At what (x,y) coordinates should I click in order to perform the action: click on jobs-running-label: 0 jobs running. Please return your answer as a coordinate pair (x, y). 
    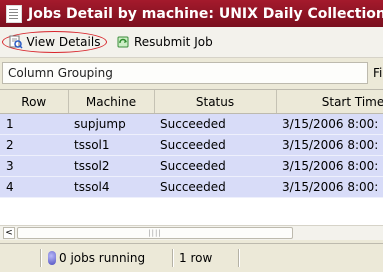
    Looking at the image, I should click on (102, 258).